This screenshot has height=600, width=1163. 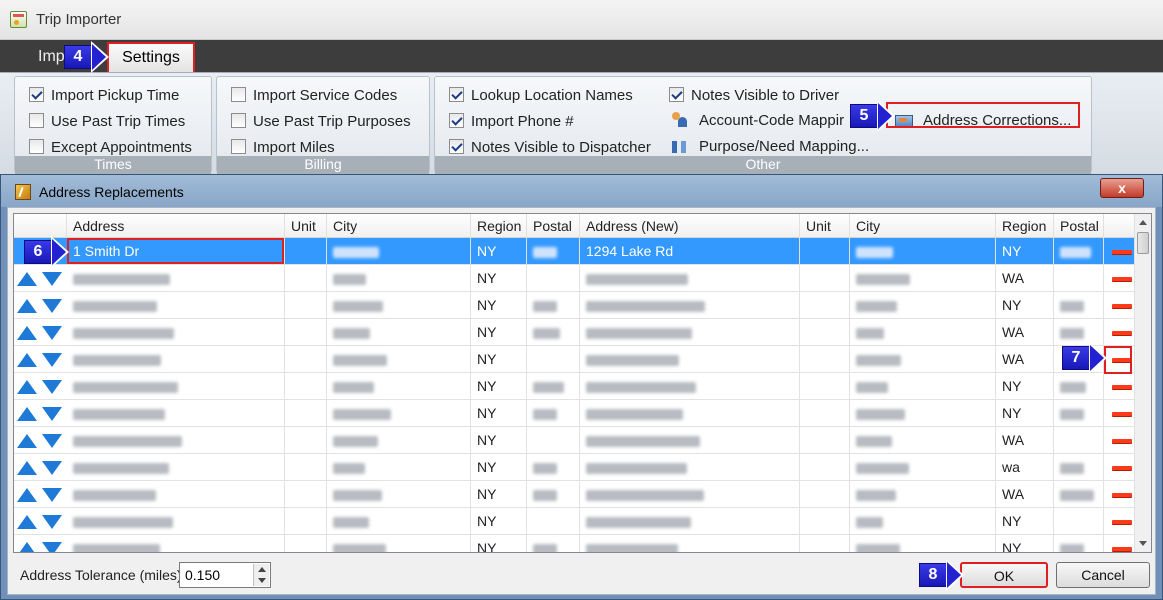 What do you see at coordinates (321, 121) in the screenshot?
I see `checkbox-use-past-trip-purposes: Use Past Trip Purposes` at bounding box center [321, 121].